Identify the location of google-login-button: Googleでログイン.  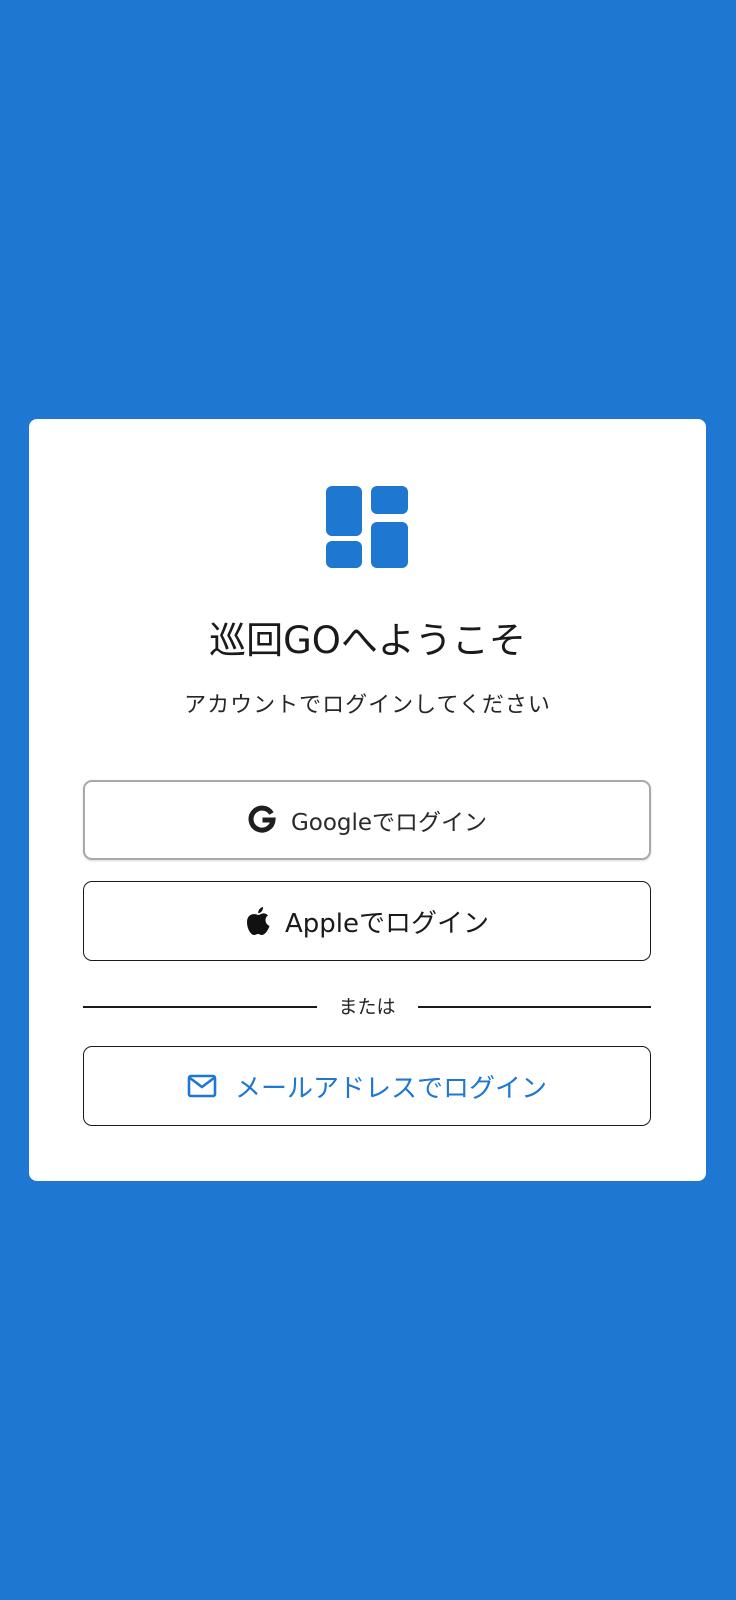
(367, 820).